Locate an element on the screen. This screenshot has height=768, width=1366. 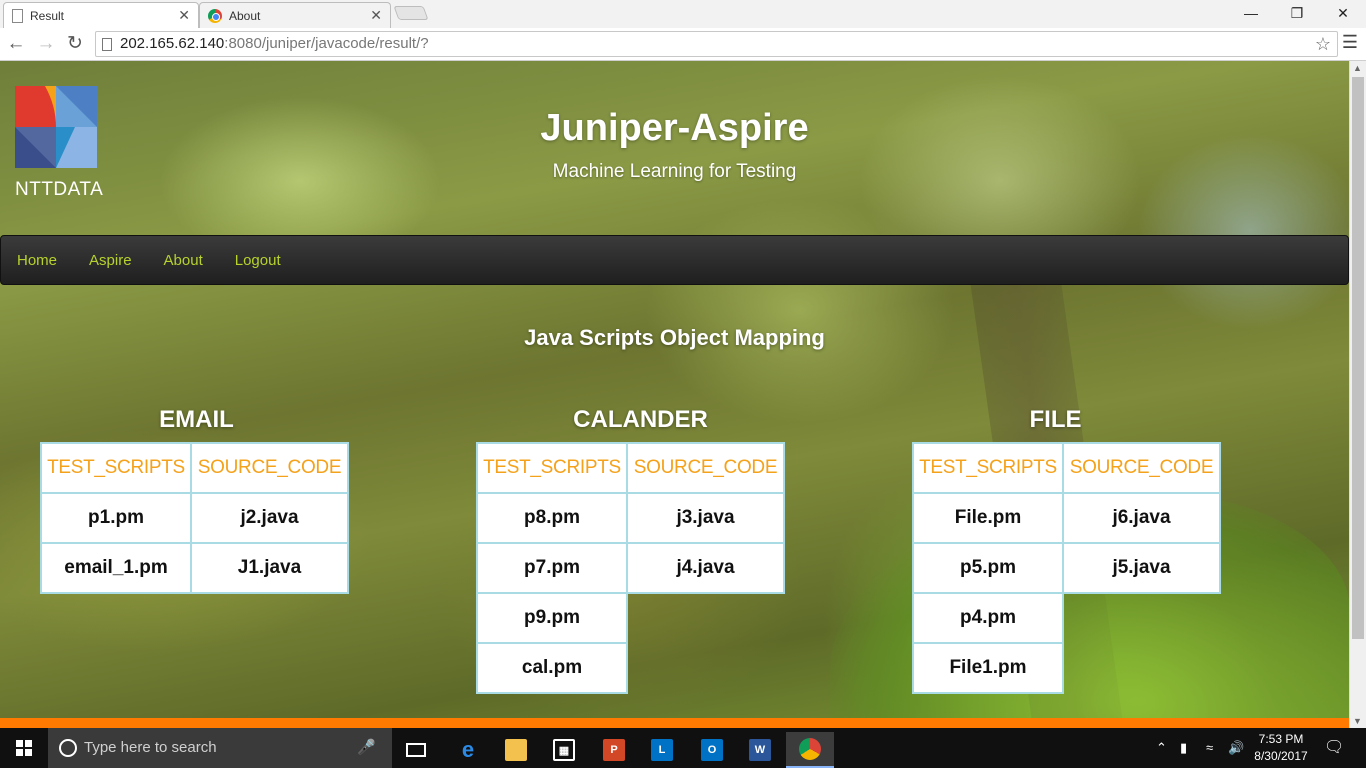
source-code-cell: j4.java is located at coordinates (705, 568).